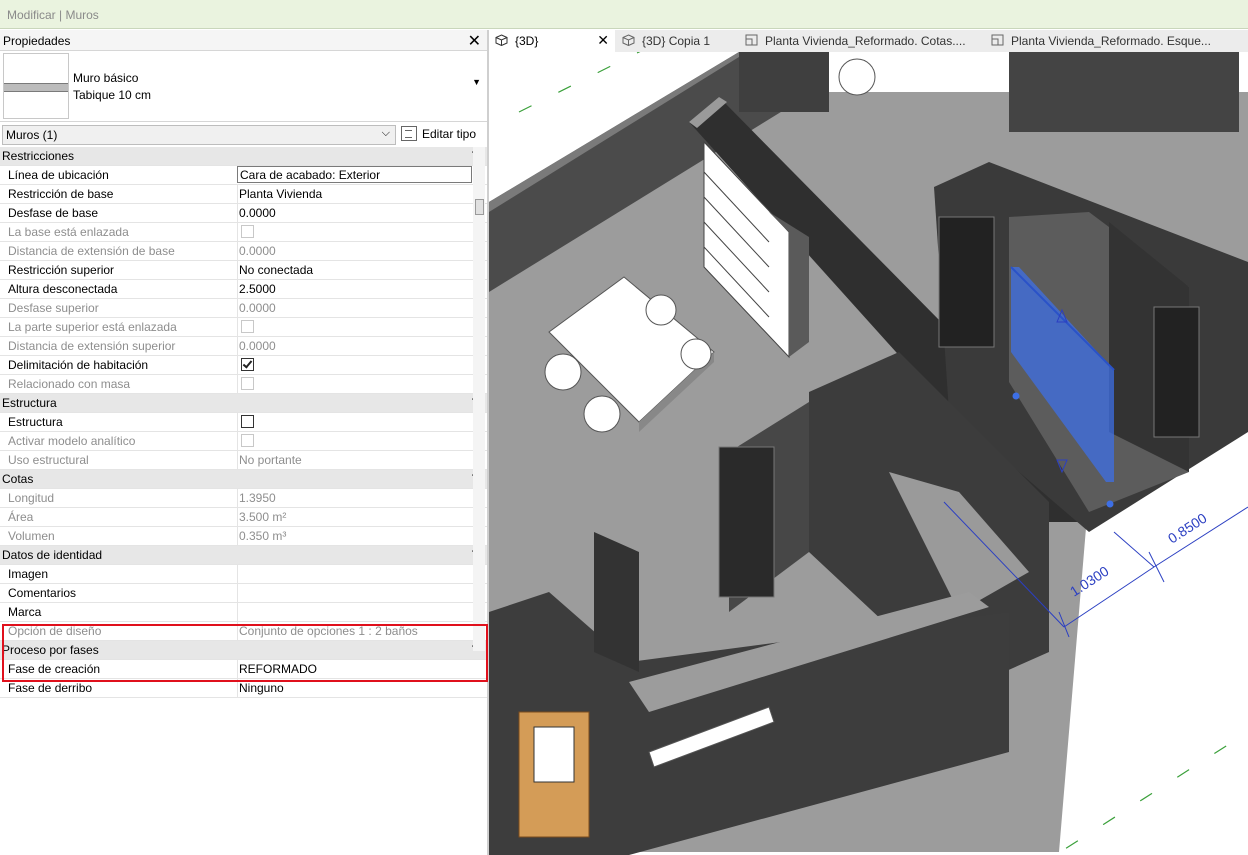  Describe the element at coordinates (280, 194) in the screenshot. I see `property-value: Planta Vivienda` at that location.